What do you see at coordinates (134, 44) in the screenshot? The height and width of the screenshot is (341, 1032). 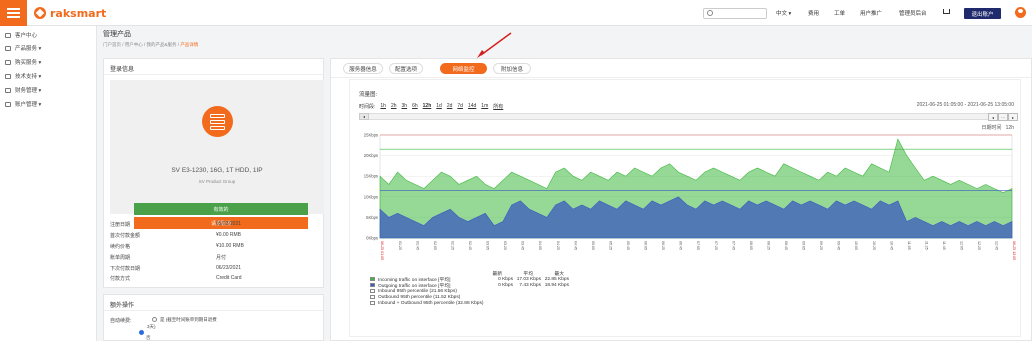 I see `breadcrumb-user-center: 用户中心` at bounding box center [134, 44].